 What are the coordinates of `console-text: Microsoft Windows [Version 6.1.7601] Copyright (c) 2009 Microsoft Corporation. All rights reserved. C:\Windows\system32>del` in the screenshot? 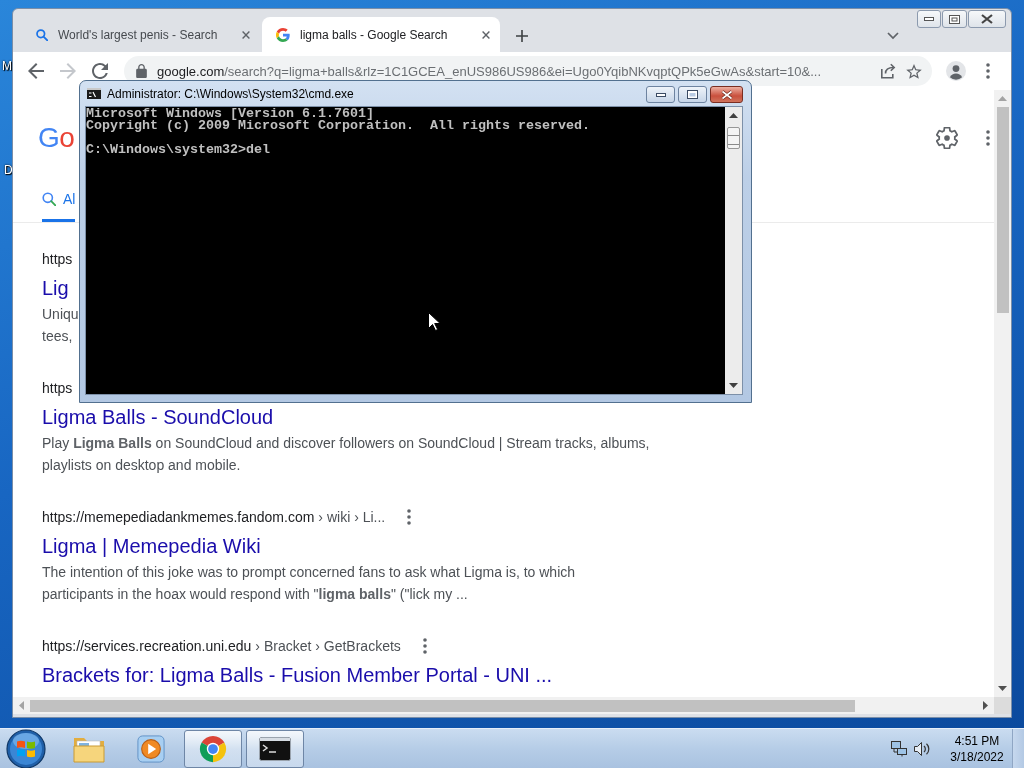 It's located at (338, 132).